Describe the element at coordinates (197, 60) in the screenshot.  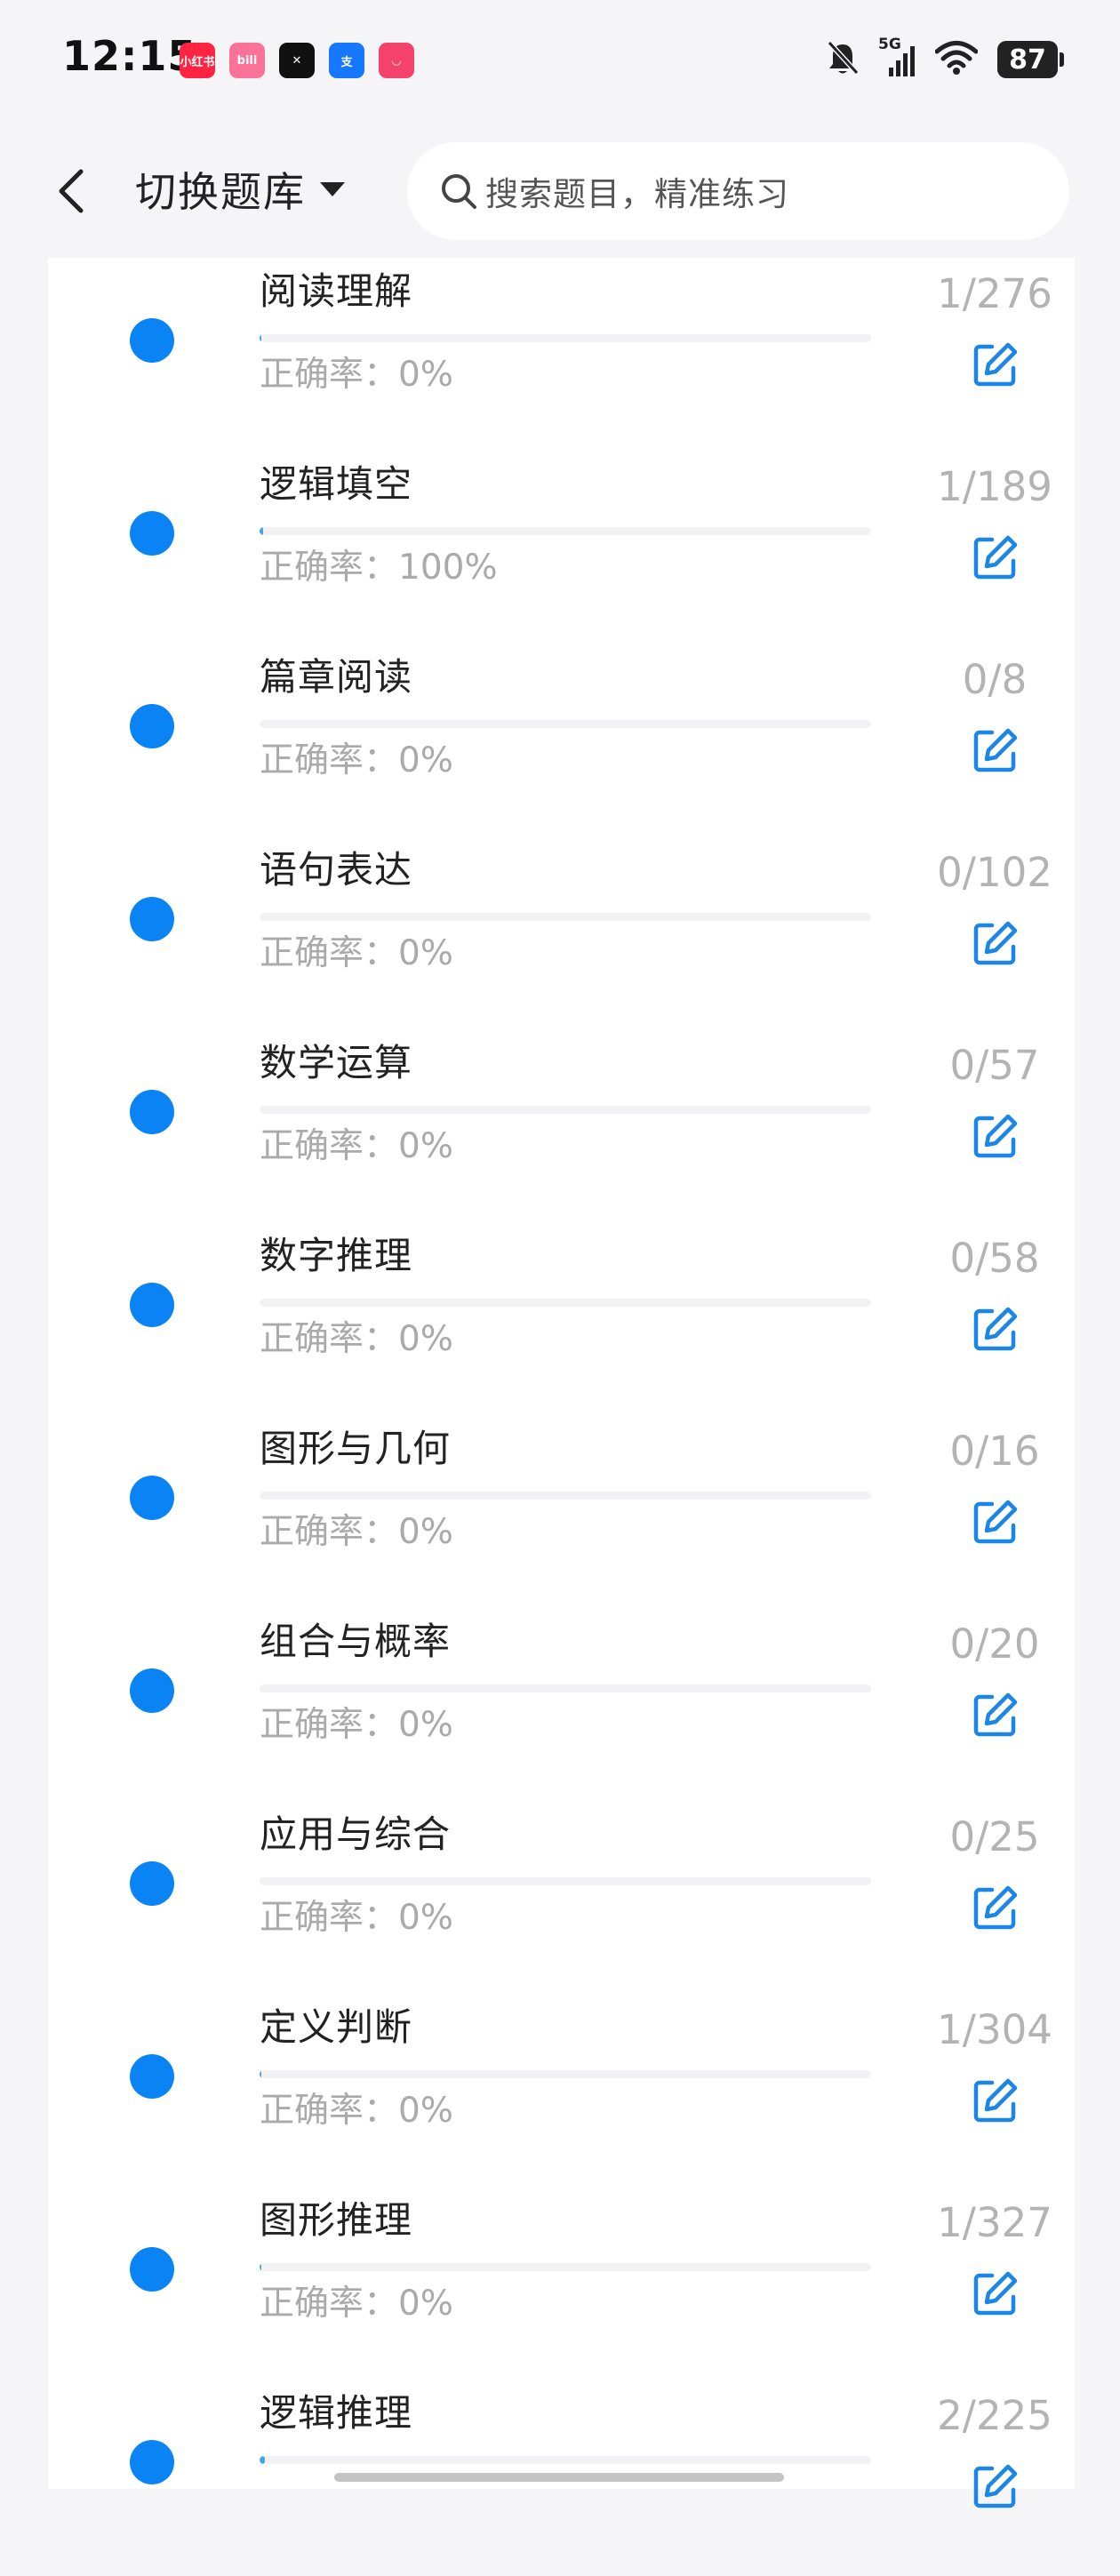
I see `xiaohongshu-icon: 小红书` at that location.